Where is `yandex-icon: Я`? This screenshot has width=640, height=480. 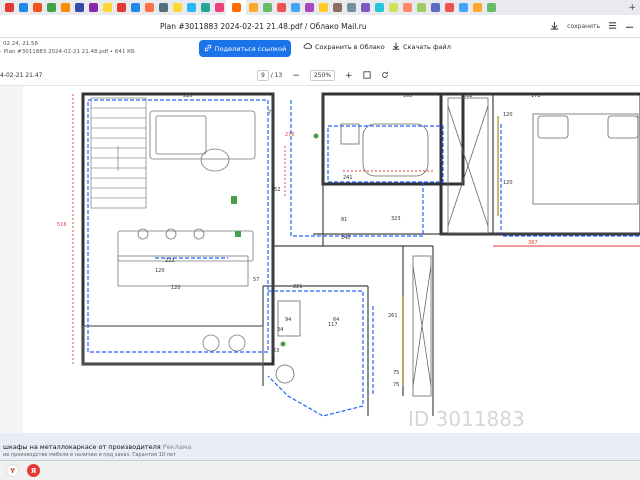 yandex-icon: Я is located at coordinates (33, 470).